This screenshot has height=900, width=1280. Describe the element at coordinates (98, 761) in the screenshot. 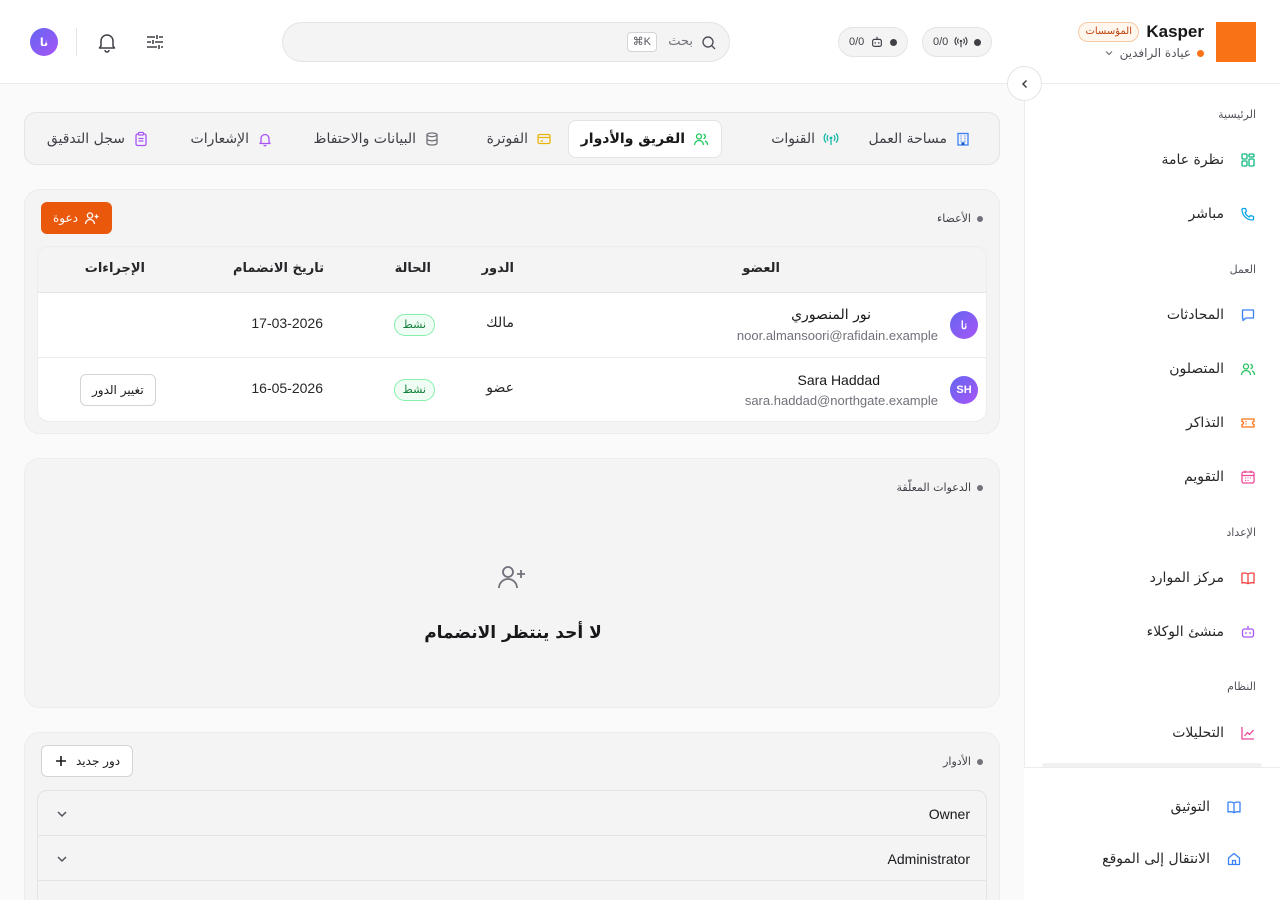

I see `new-role-label: دور جديد` at that location.